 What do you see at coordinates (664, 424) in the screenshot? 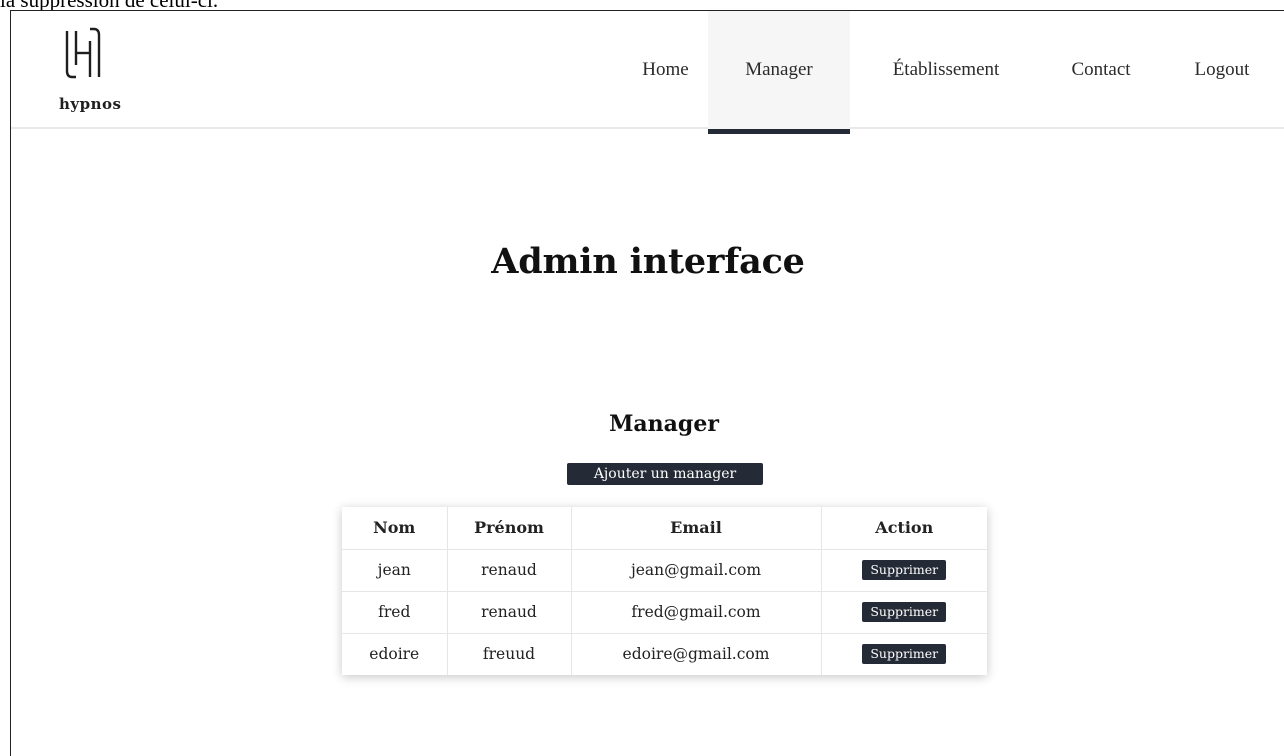
I see `section-title: Manager` at bounding box center [664, 424].